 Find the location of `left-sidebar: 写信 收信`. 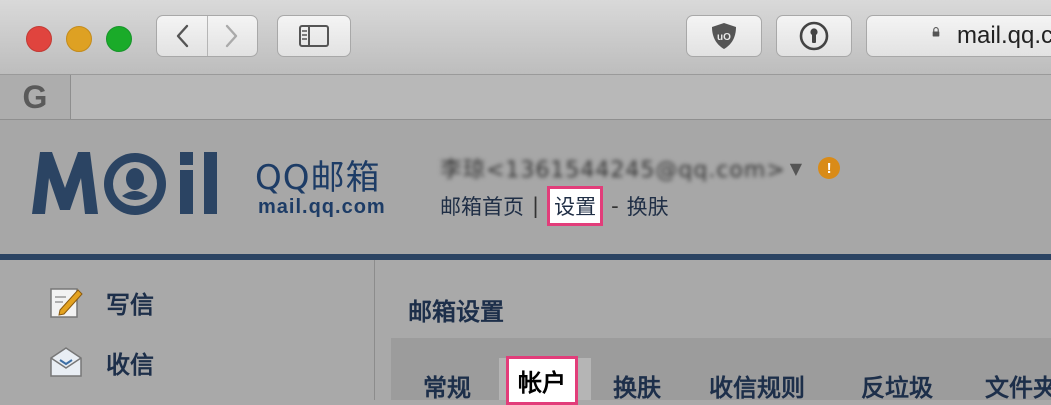

left-sidebar: 写信 收信 is located at coordinates (187, 330).